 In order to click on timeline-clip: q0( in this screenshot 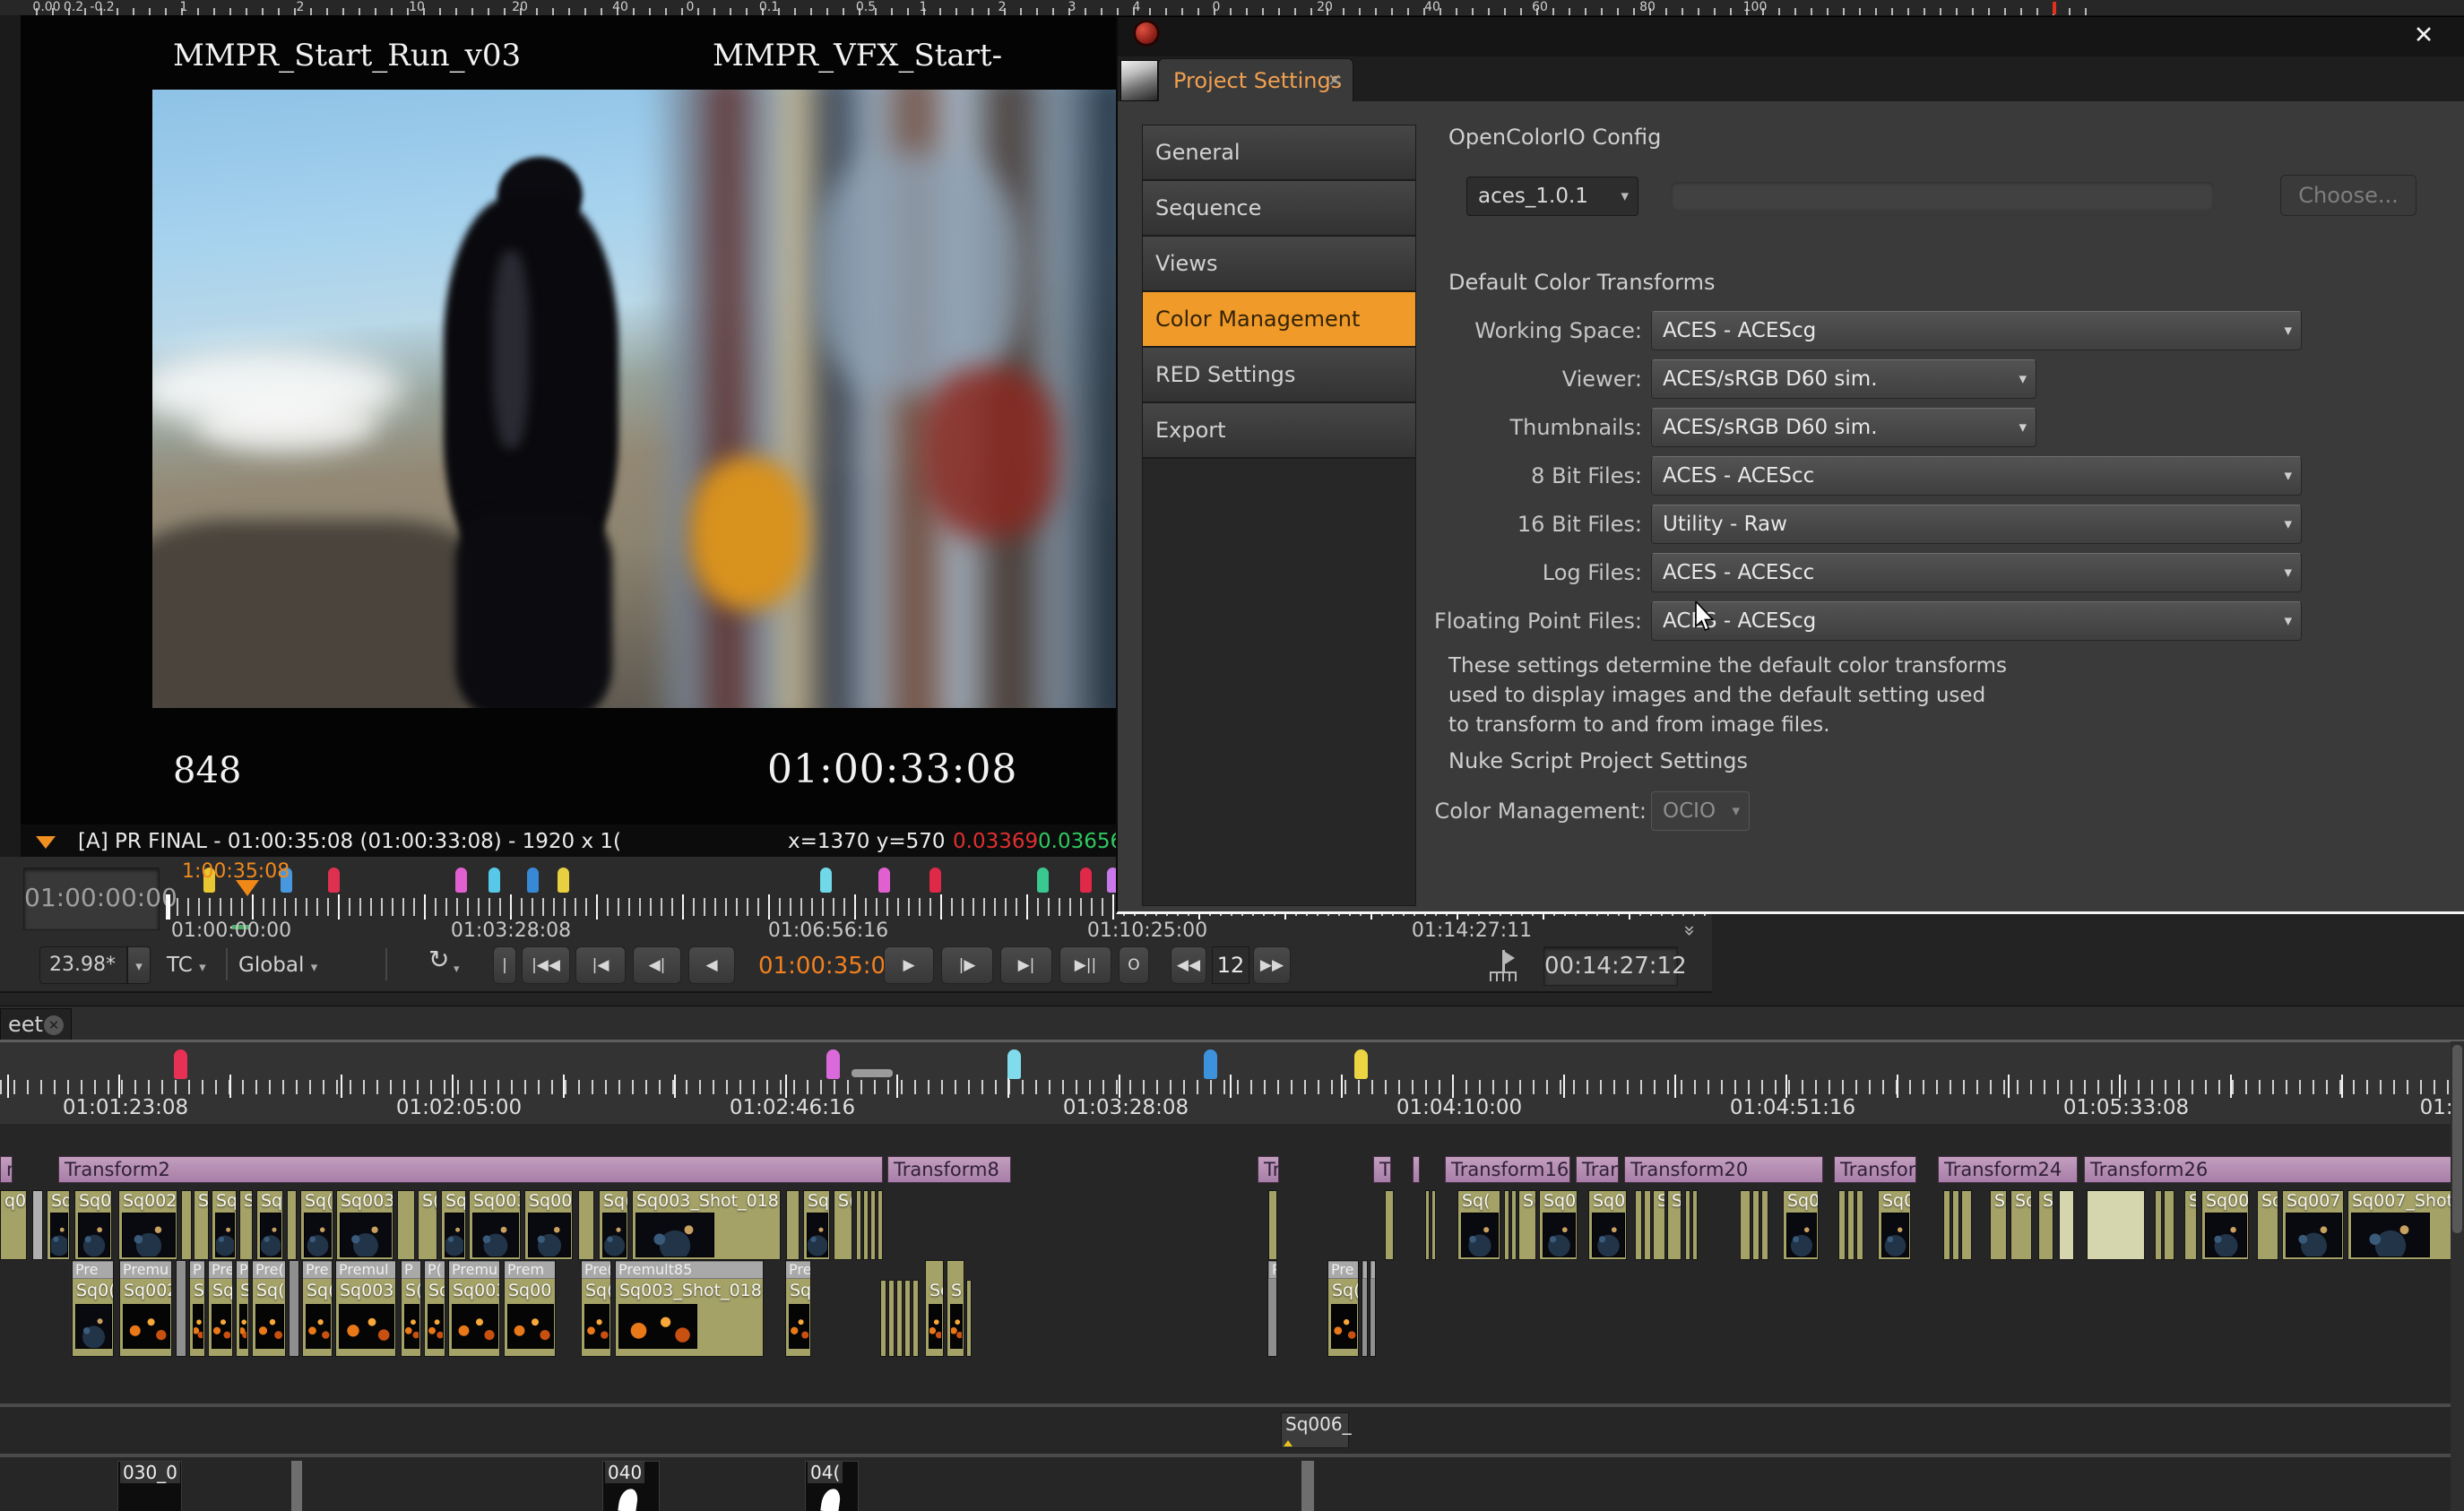, I will do `click(14, 1225)`.